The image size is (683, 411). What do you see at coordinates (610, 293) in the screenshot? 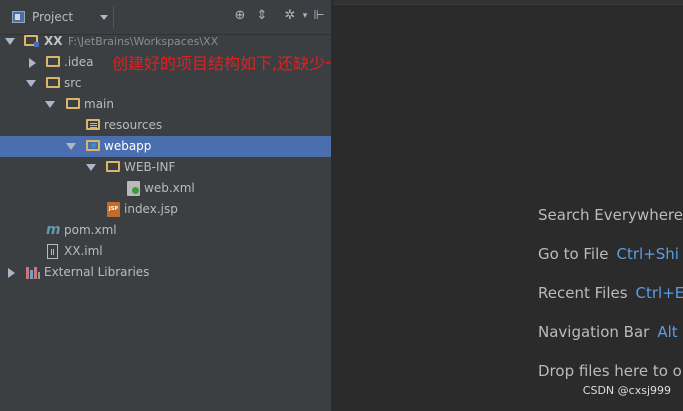
I see `hint-recent-files: Recent Files Ctrl+E` at bounding box center [610, 293].